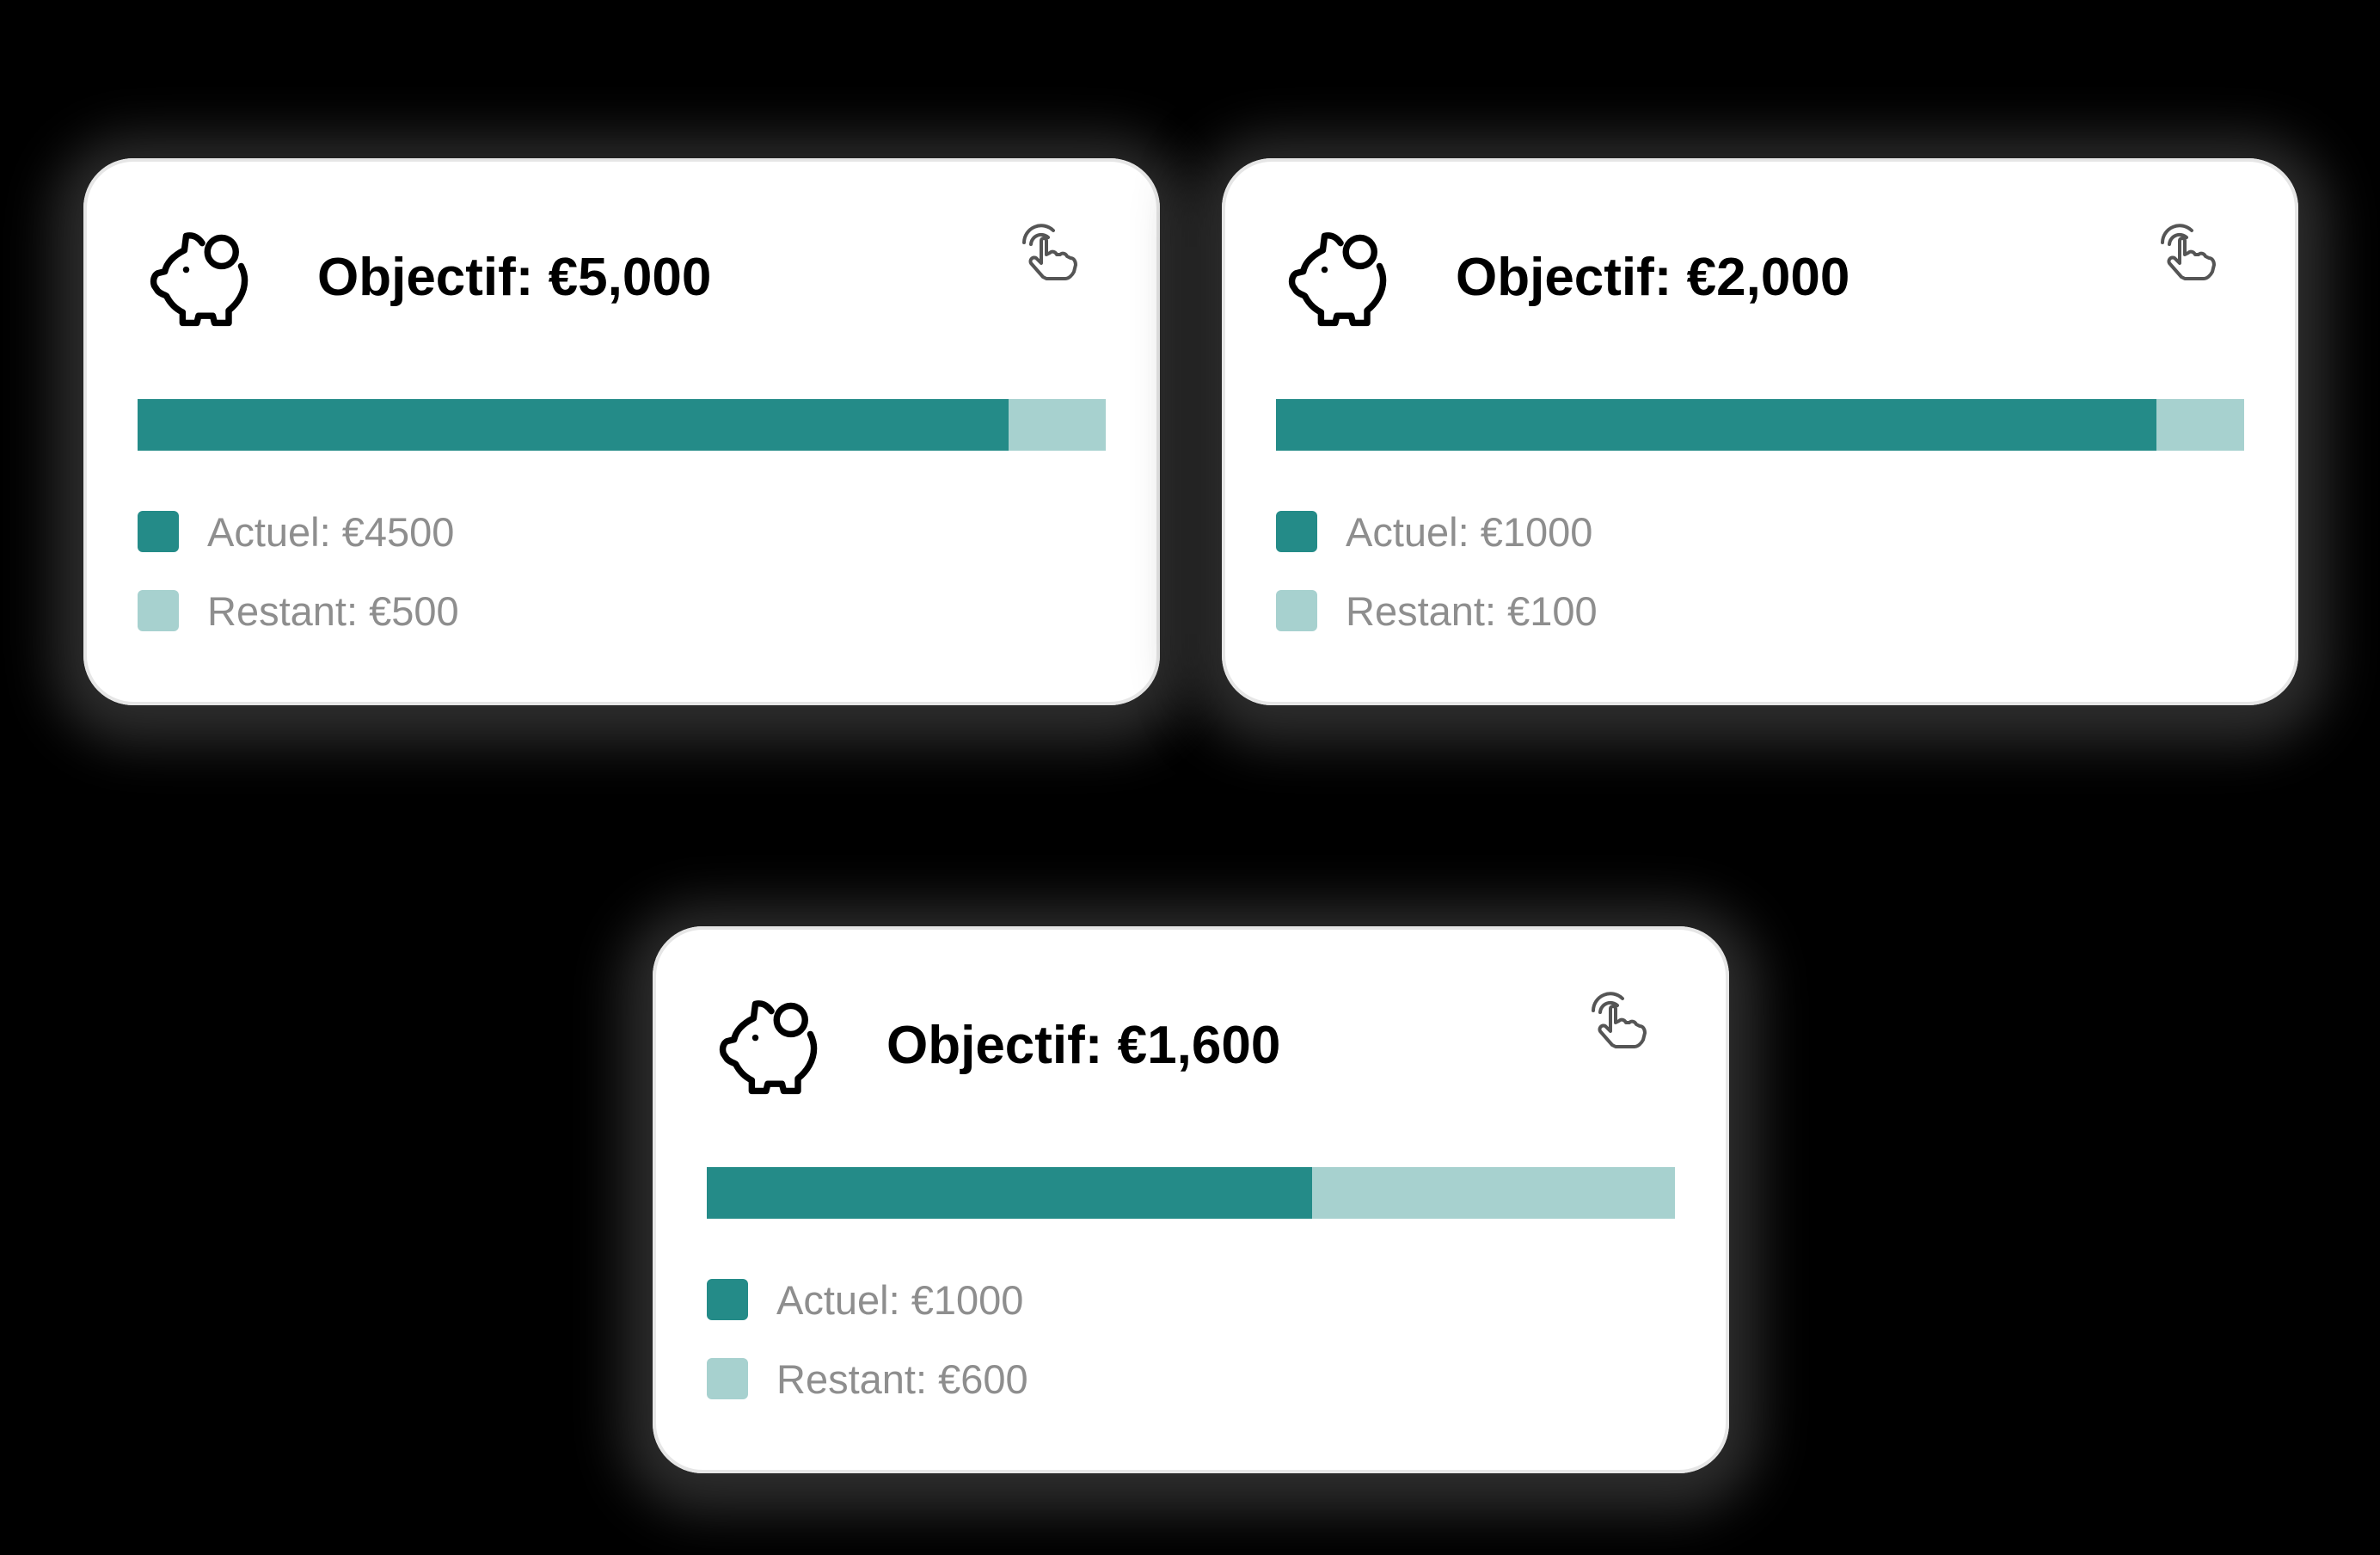 Image resolution: width=2380 pixels, height=1555 pixels. Describe the element at coordinates (902, 1378) in the screenshot. I see `remaining-amount-label: Restant: €600` at that location.